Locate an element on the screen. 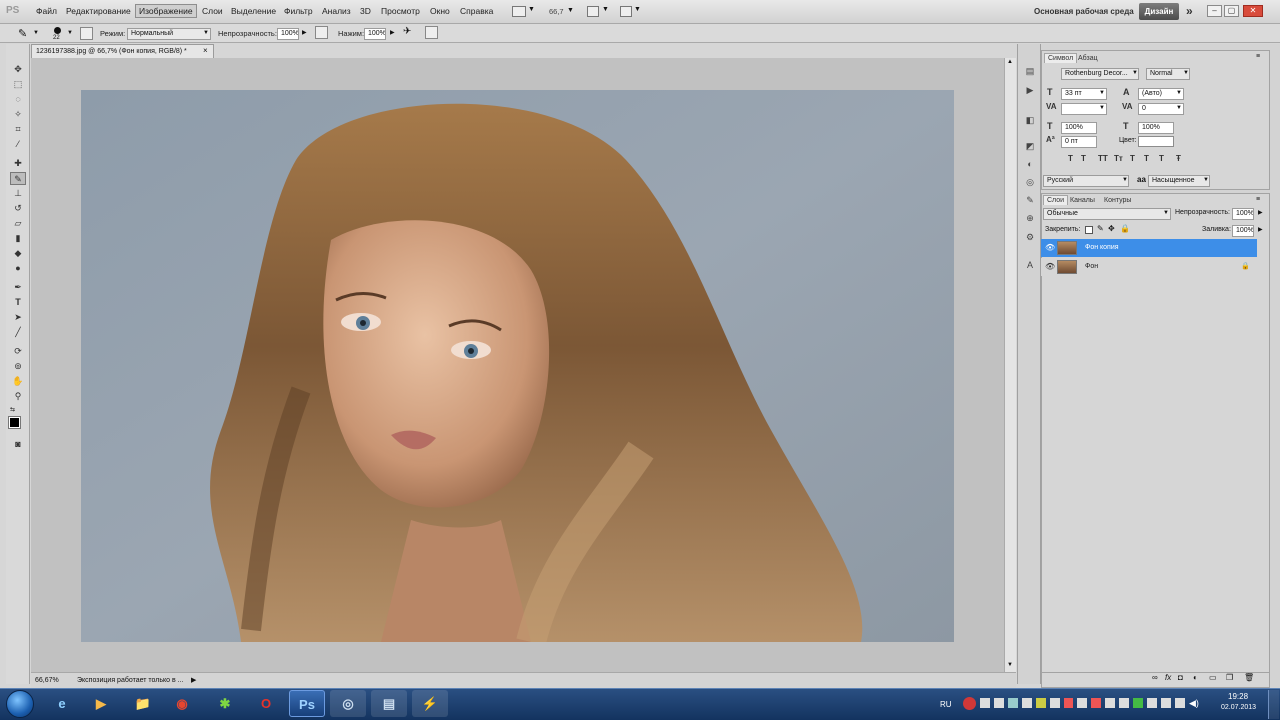 The height and width of the screenshot is (720, 1280). menu-item-2: Изображение is located at coordinates (166, 11).